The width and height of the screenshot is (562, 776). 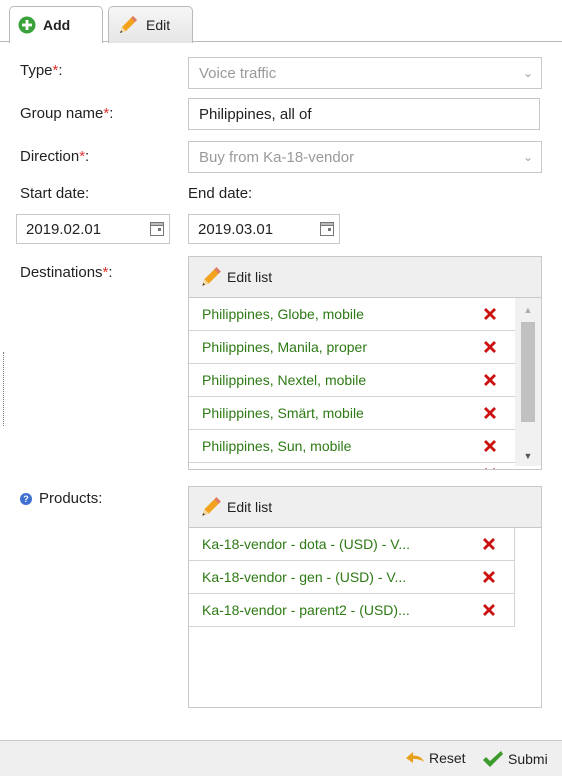 I want to click on scroll-up-icon: ▲, so click(x=528, y=310).